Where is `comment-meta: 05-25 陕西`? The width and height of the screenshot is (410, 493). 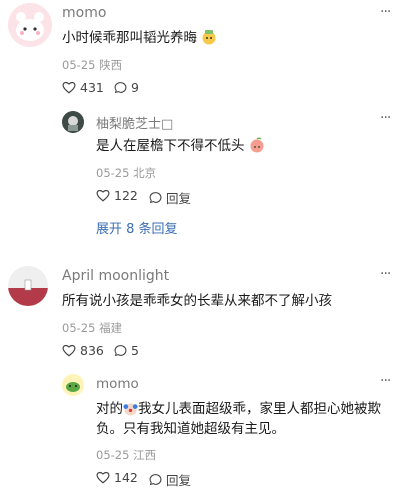 comment-meta: 05-25 陕西 is located at coordinates (92, 65).